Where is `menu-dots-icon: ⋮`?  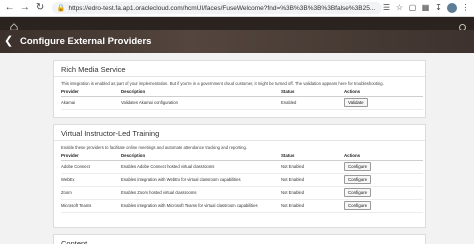
menu-dots-icon: ⋮ is located at coordinates (465, 8).